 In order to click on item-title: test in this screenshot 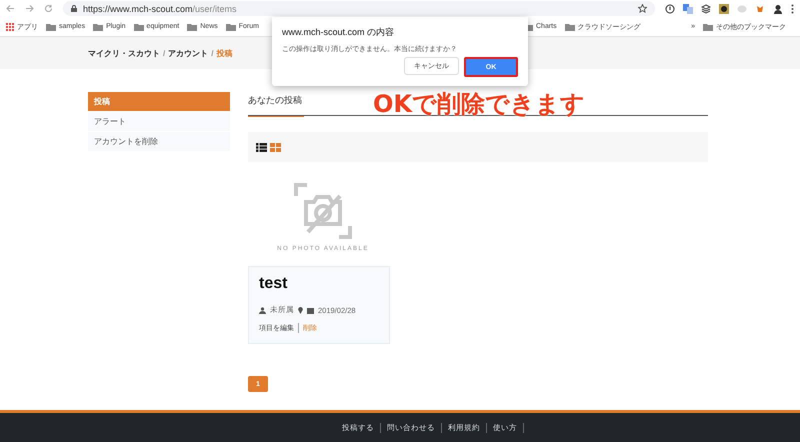, I will do `click(273, 284)`.